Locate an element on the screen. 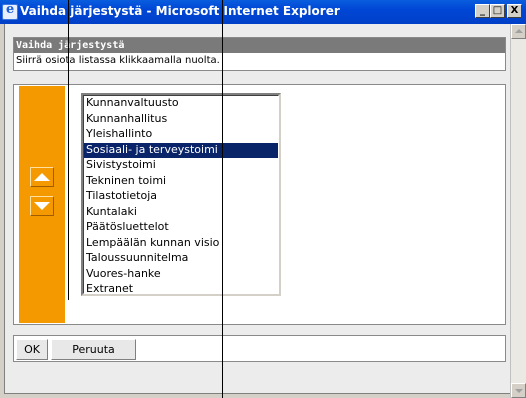  list-item: Tilastotietoja is located at coordinates (181, 197).